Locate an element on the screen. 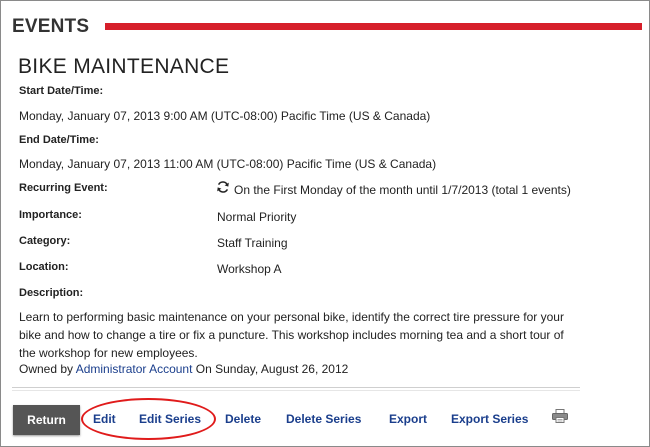 This screenshot has height=447, width=650. location-label: Location: is located at coordinates (44, 267).